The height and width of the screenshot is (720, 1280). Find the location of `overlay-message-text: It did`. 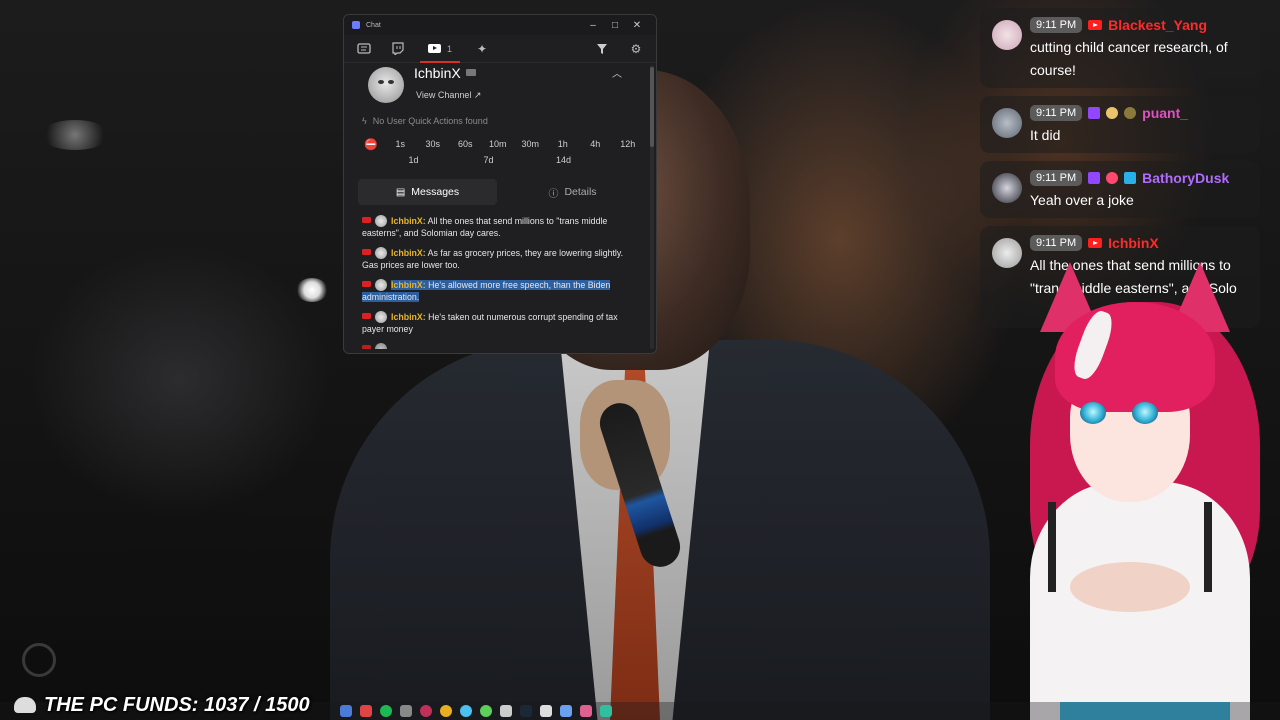

overlay-message-text: It did is located at coordinates (1045, 135).